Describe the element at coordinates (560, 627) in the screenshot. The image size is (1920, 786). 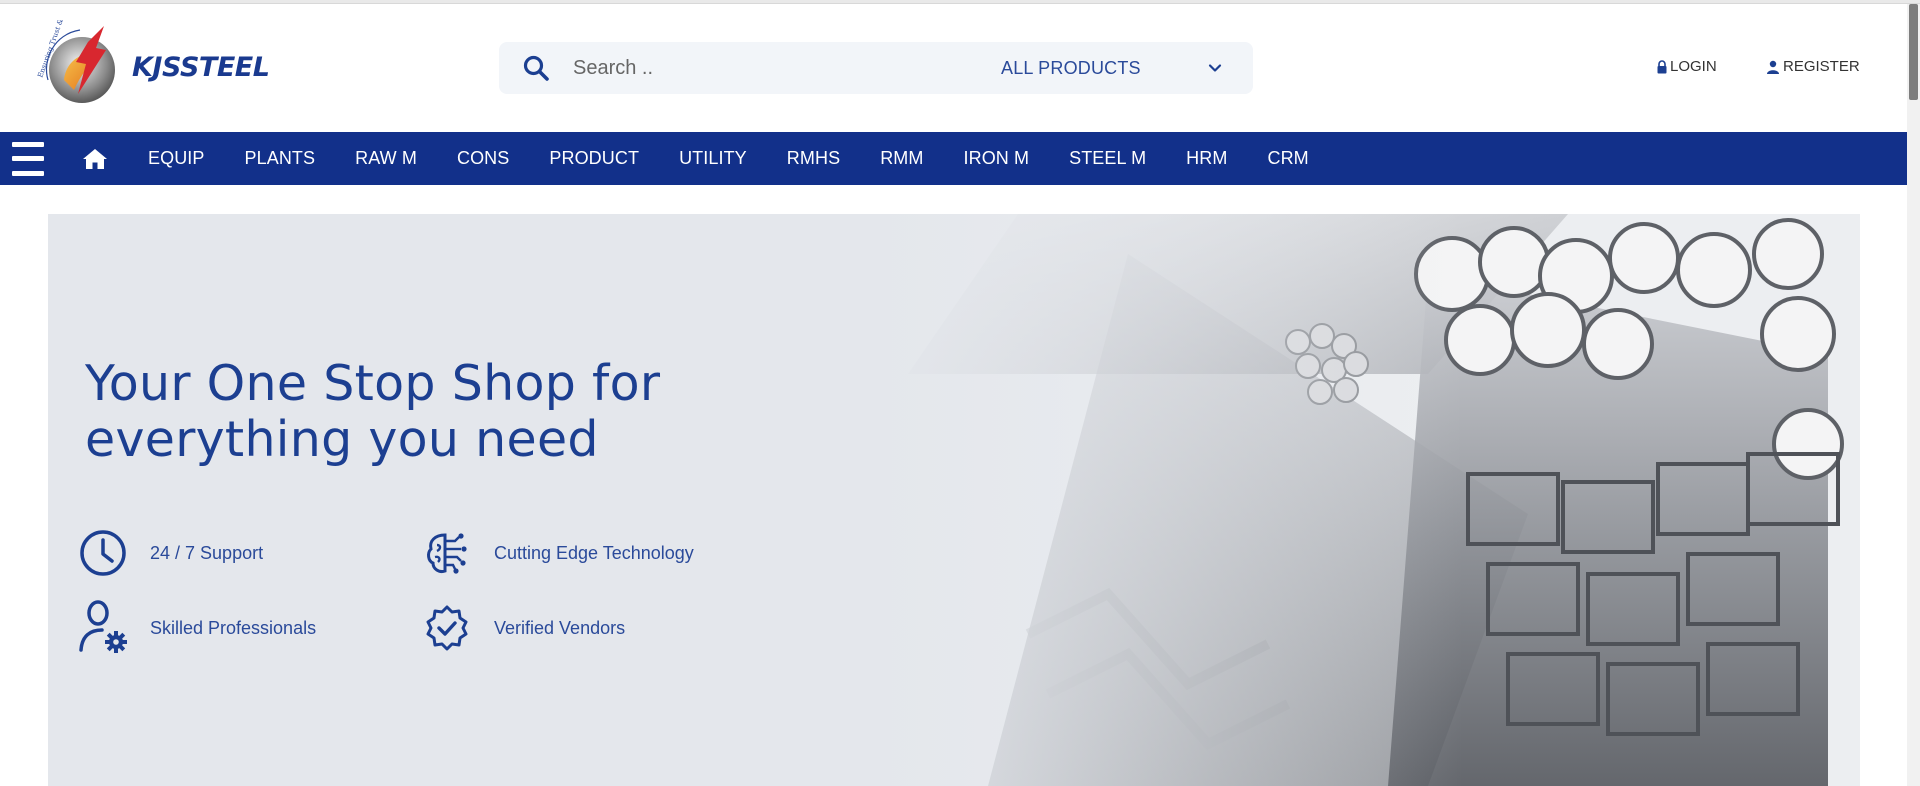
I see `feature-label: Verified Vendors` at that location.